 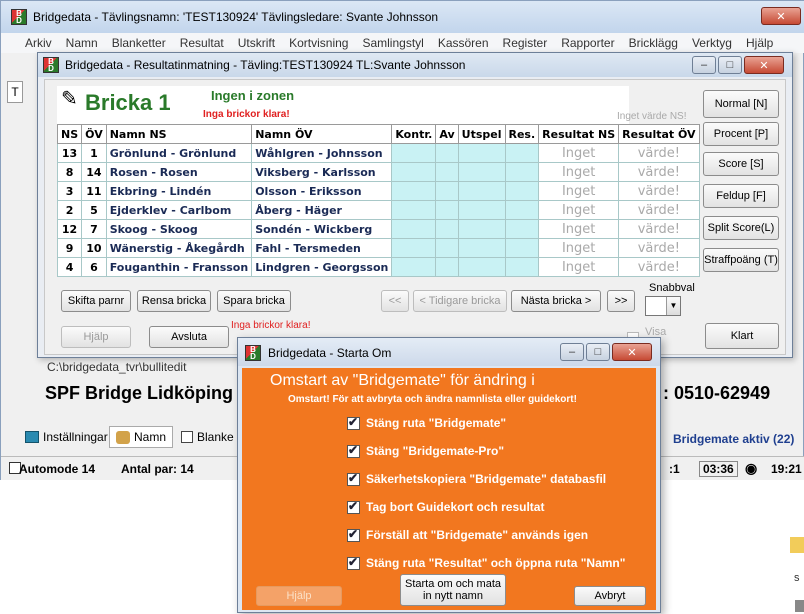 What do you see at coordinates (730, 65) in the screenshot?
I see `result-maximize-button: □` at bounding box center [730, 65].